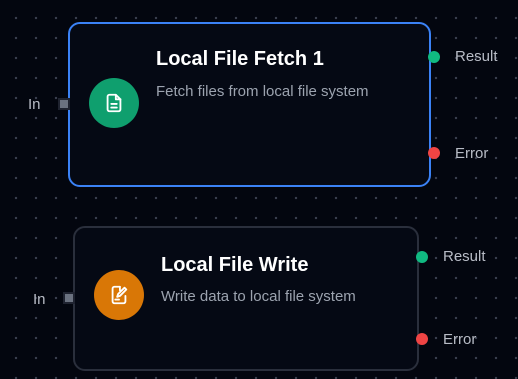 Image resolution: width=518 pixels, height=379 pixels. Describe the element at coordinates (119, 295) in the screenshot. I see `file-edit-icon` at that location.